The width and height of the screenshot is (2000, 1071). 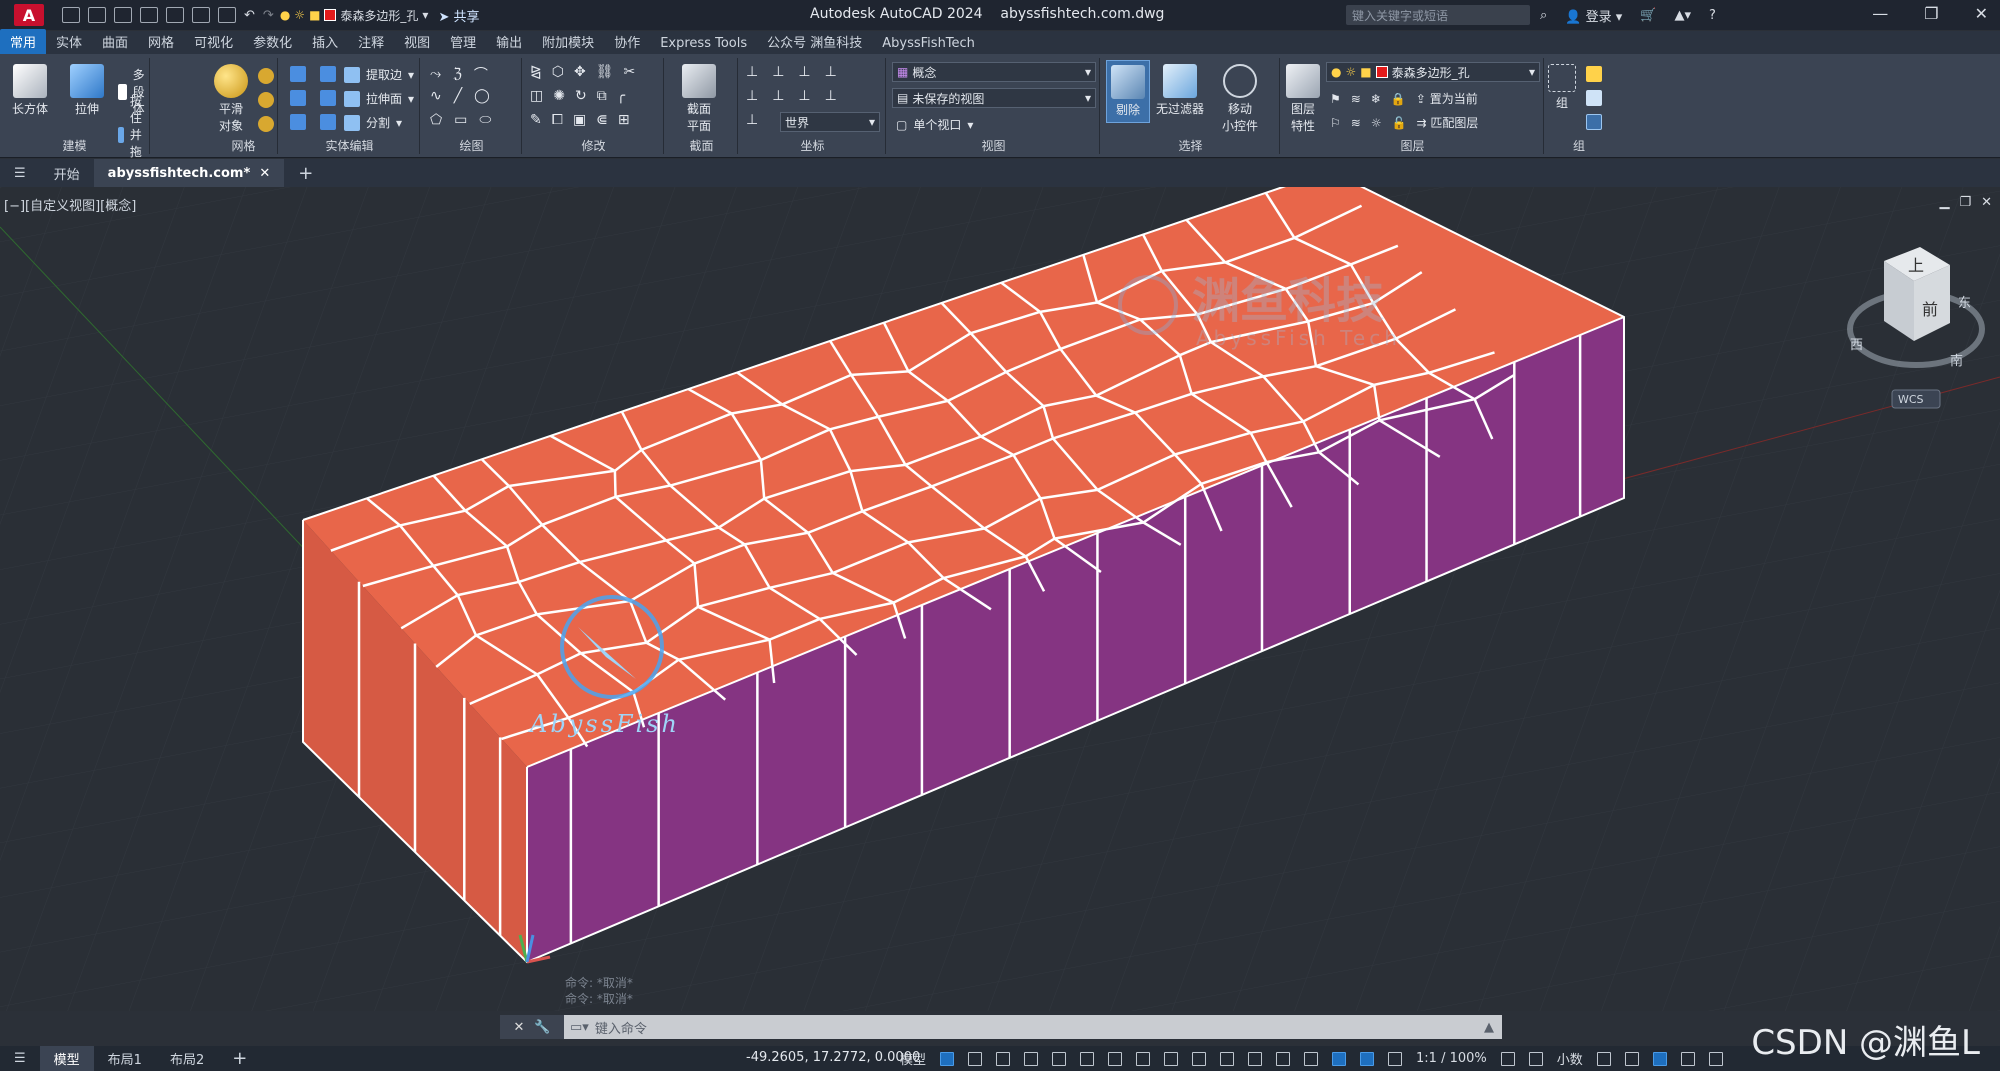 What do you see at coordinates (1451, 1058) in the screenshot?
I see `annotation-scale: 1:1 / 100%` at bounding box center [1451, 1058].